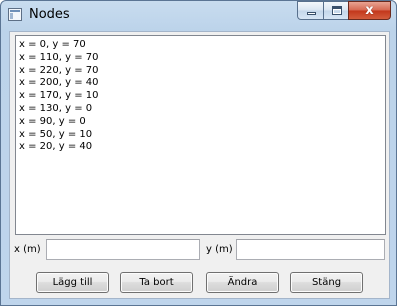 This screenshot has width=397, height=306. What do you see at coordinates (123, 249) in the screenshot?
I see `x-input` at bounding box center [123, 249].